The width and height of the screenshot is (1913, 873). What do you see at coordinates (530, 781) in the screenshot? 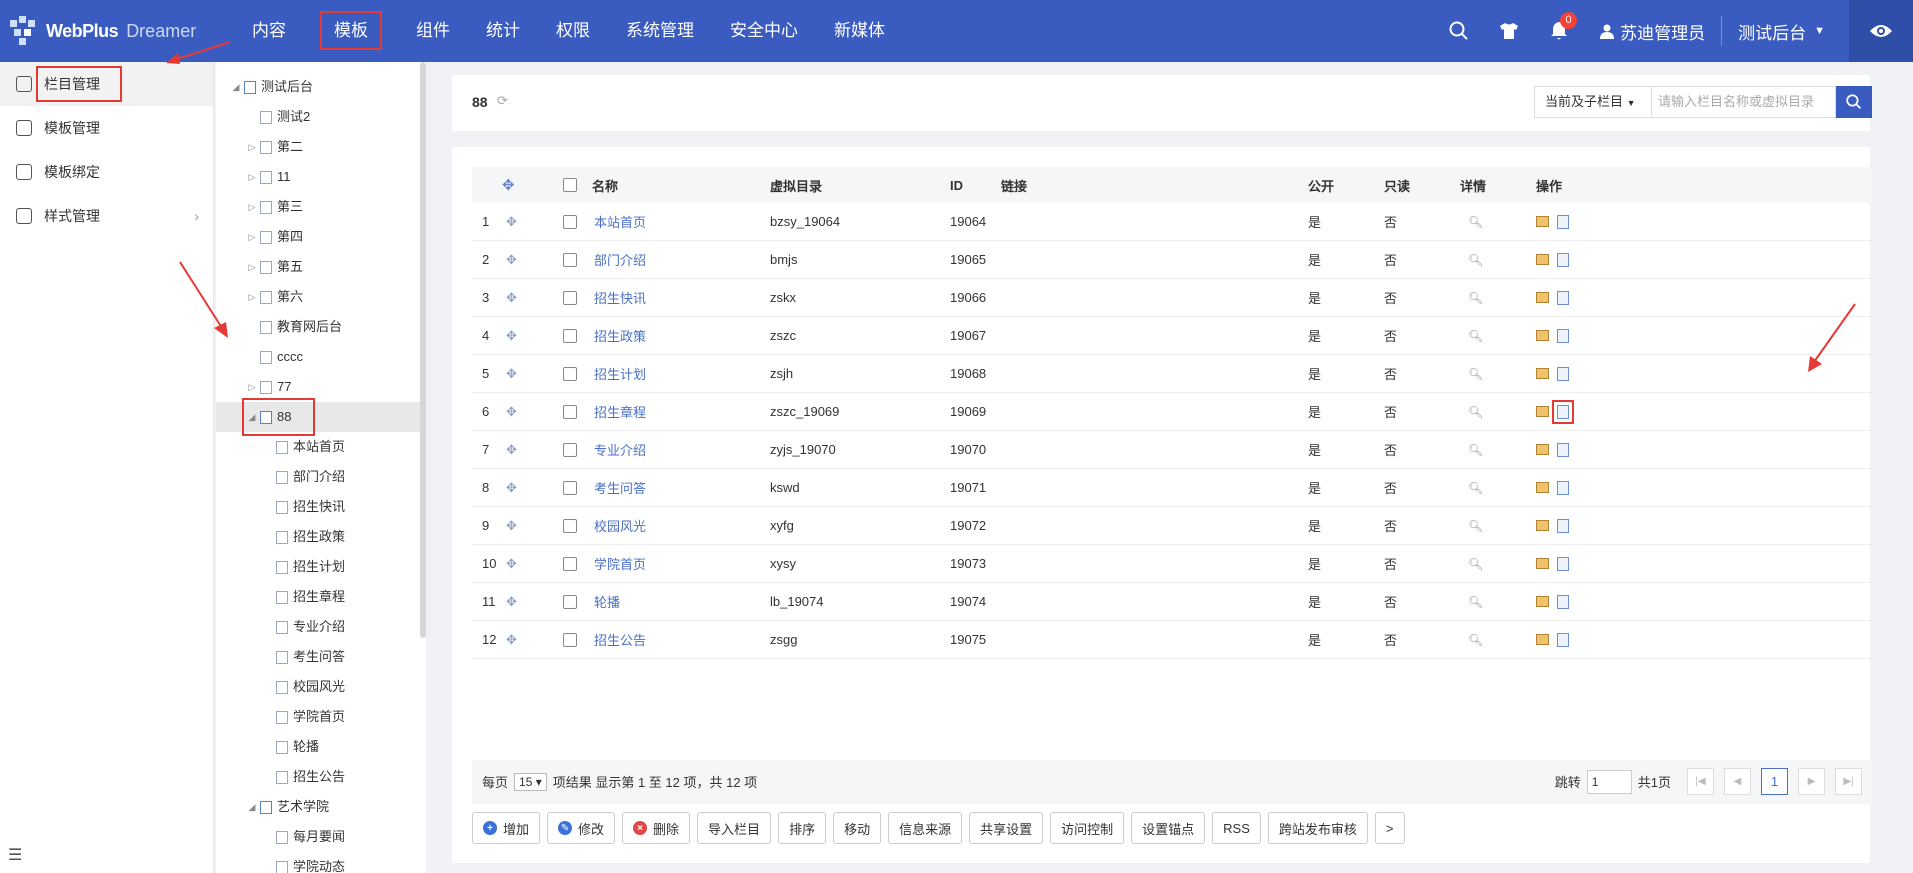
I see `per-page-select: 15 ▾` at bounding box center [530, 781].